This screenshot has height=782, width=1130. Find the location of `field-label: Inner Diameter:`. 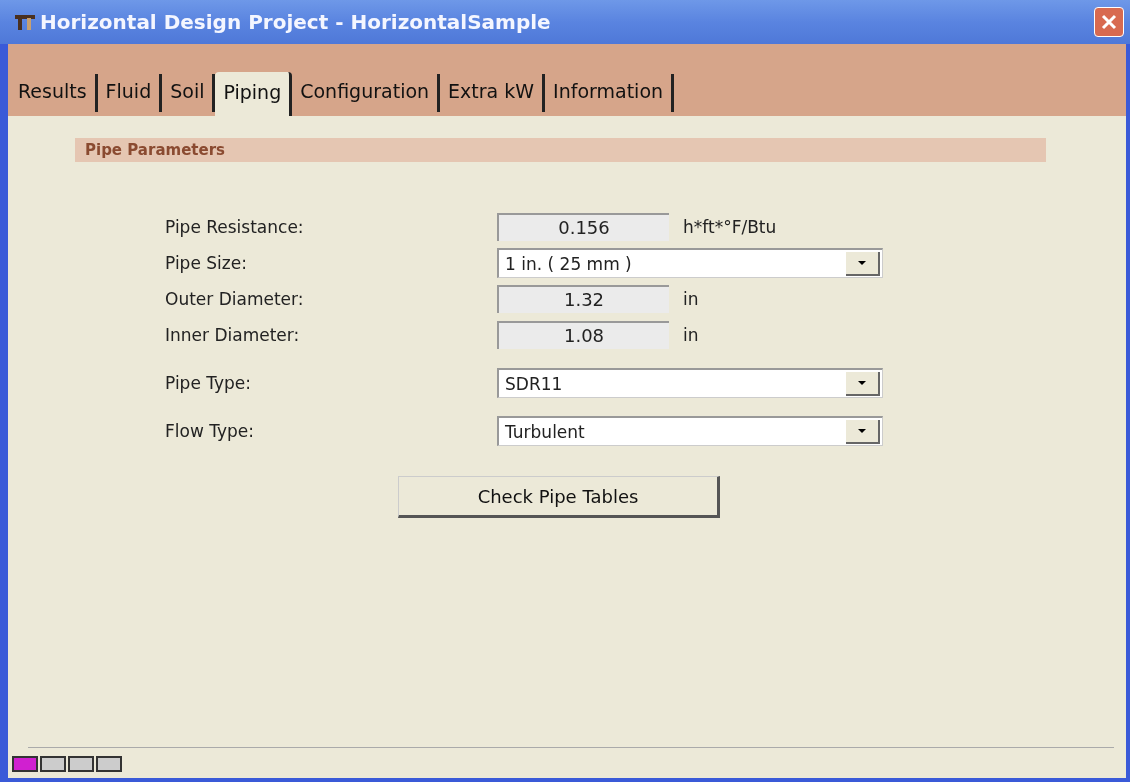

field-label: Inner Diameter: is located at coordinates (233, 335).